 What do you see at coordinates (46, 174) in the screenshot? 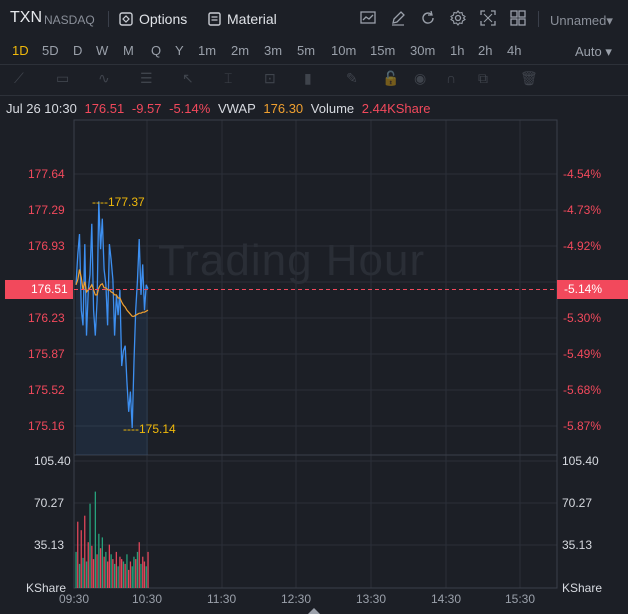
I see `price-axis-label: 177.64` at bounding box center [46, 174].